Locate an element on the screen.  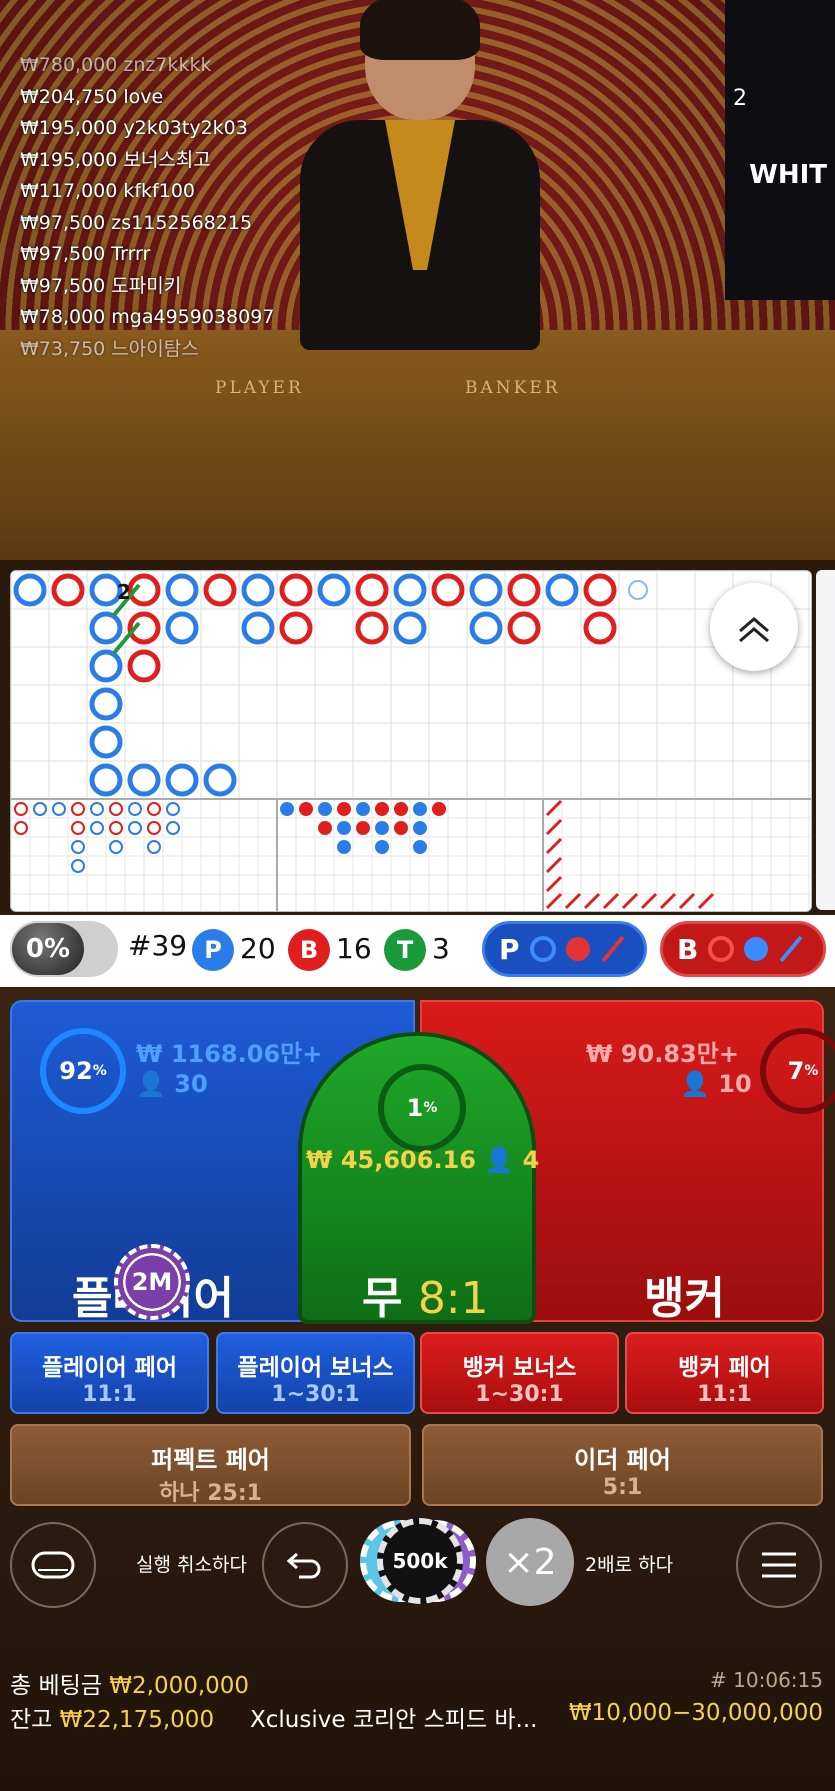
winner-name: Trrrr is located at coordinates (131, 254).